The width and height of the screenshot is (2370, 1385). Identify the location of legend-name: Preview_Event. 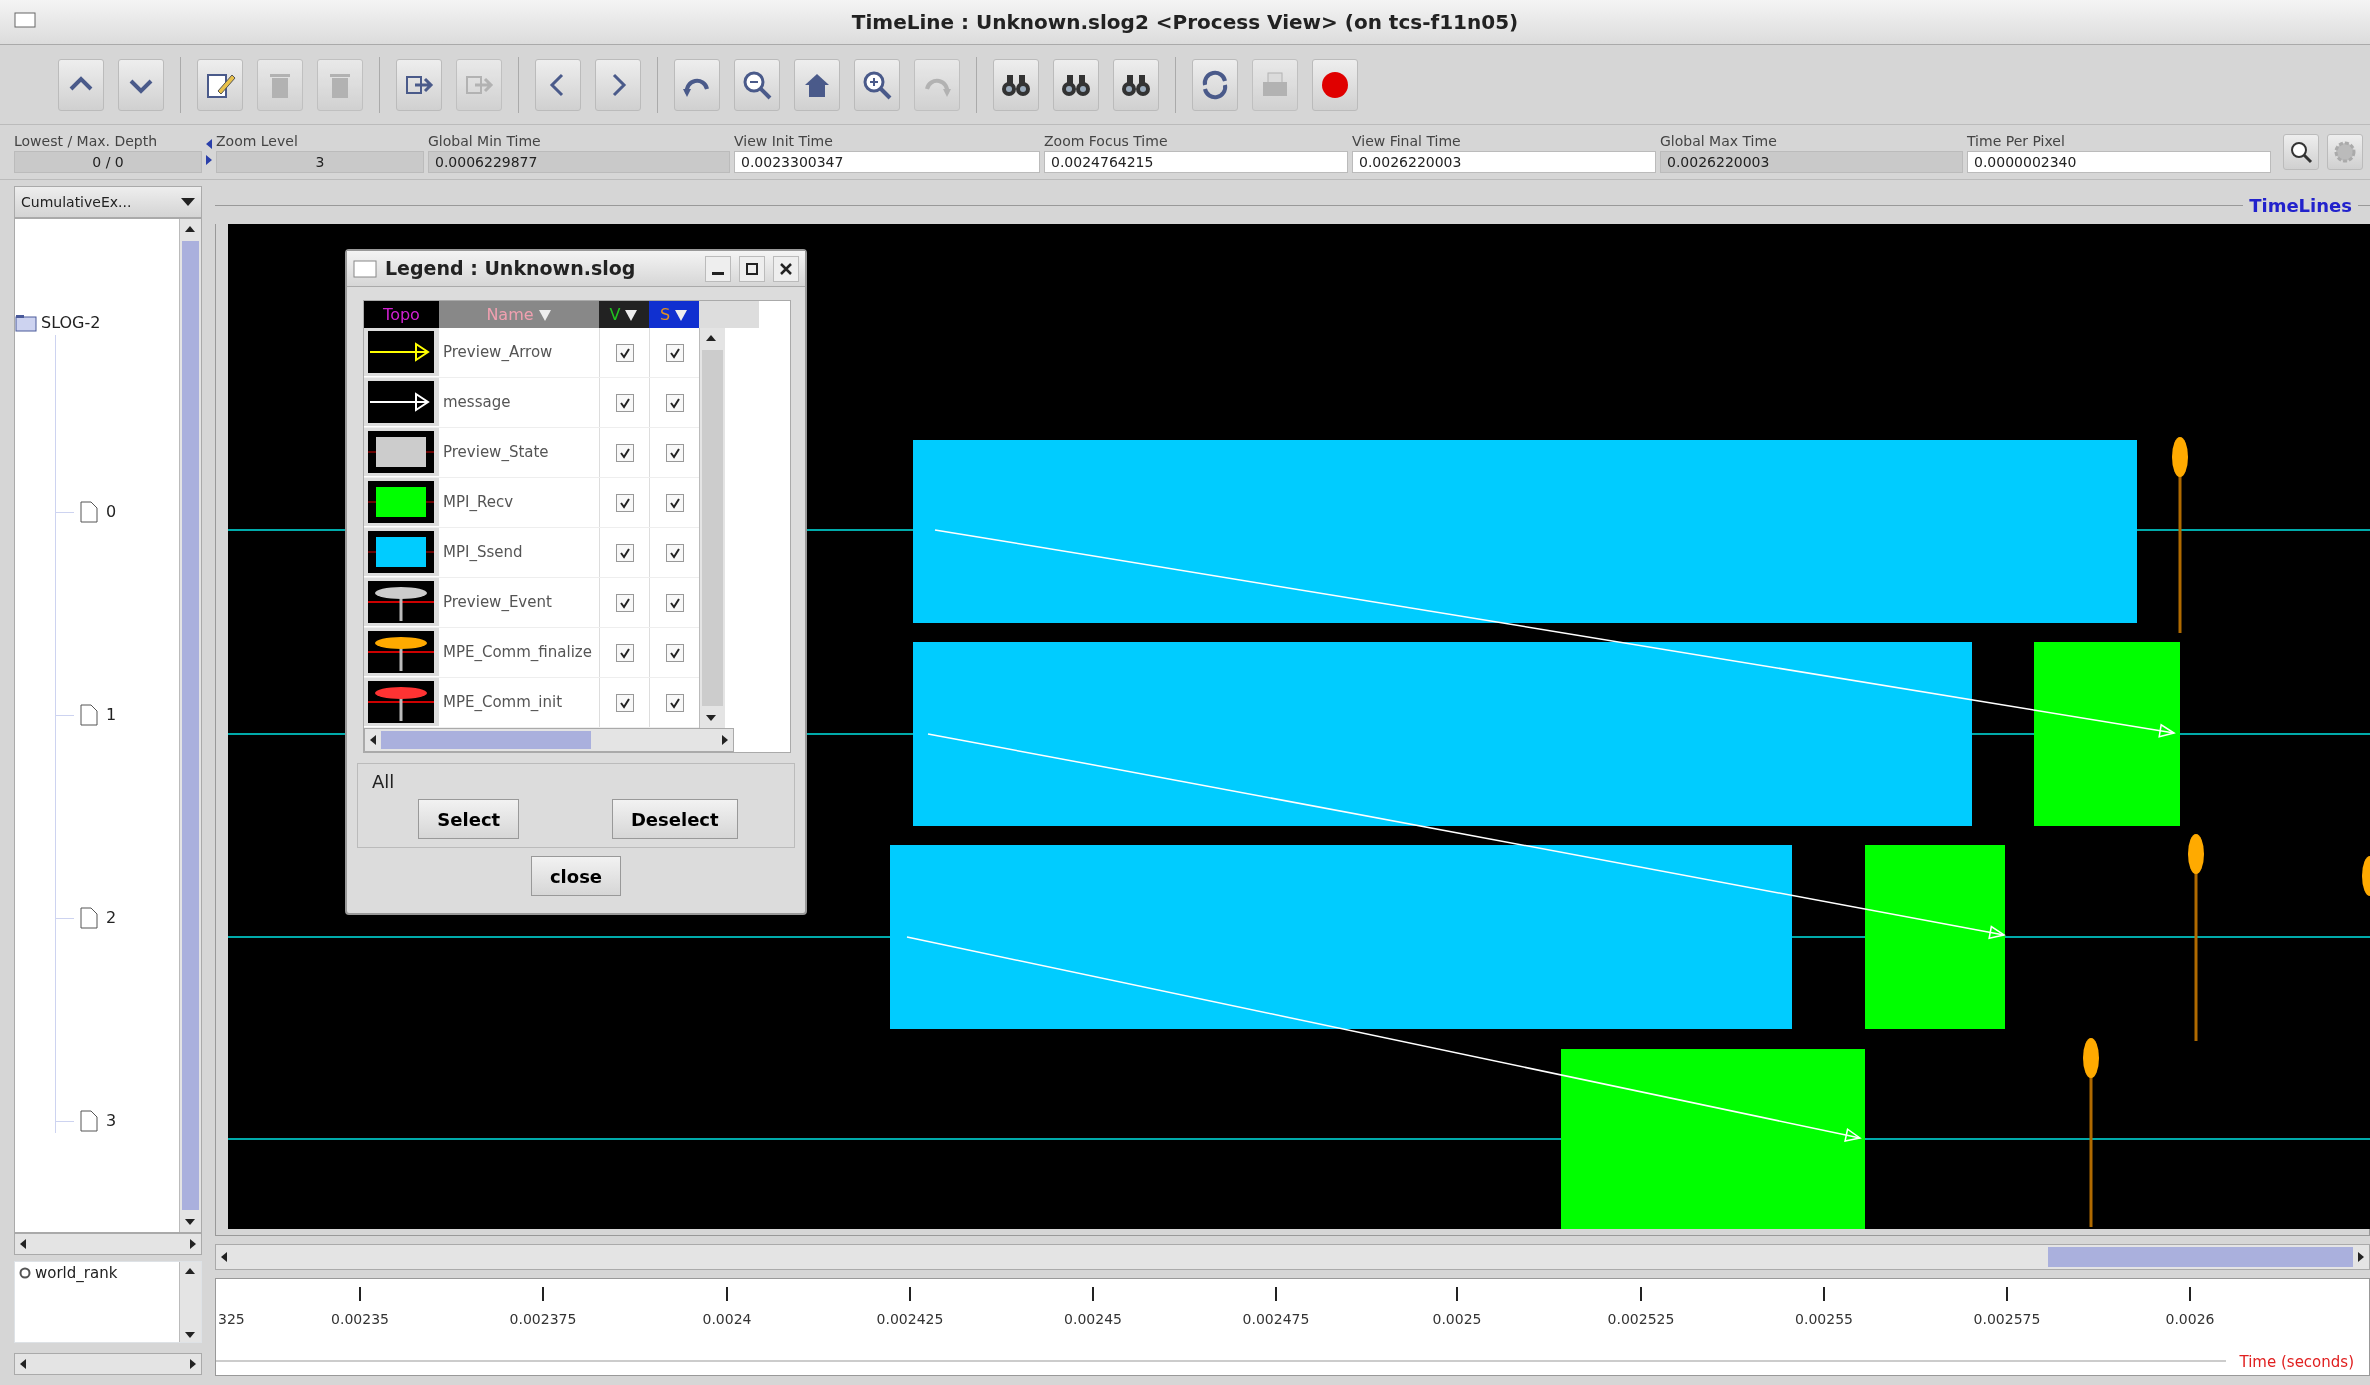
(497, 603).